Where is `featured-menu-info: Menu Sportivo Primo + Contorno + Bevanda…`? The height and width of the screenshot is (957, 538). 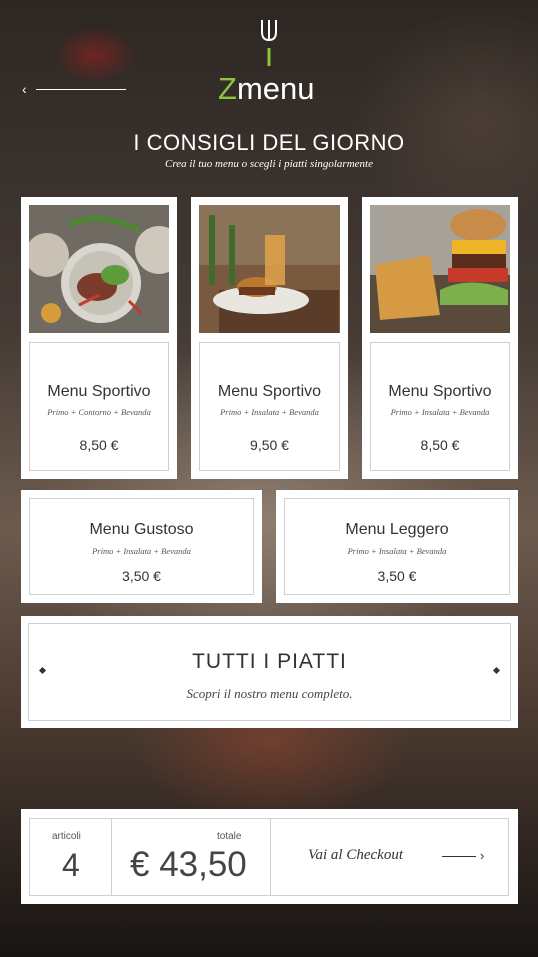 featured-menu-info: Menu Sportivo Primo + Contorno + Bevanda… is located at coordinates (99, 406).